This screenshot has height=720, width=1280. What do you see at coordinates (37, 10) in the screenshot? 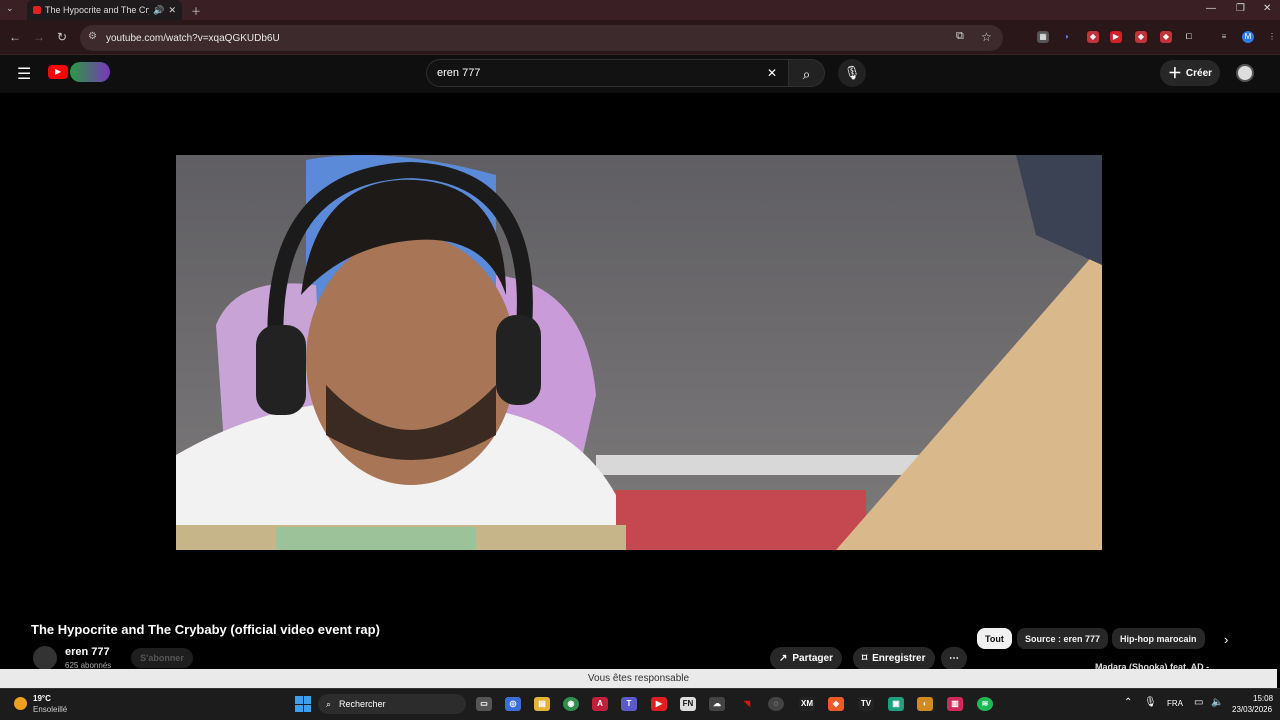
I see `youtube-favicon-icon` at bounding box center [37, 10].